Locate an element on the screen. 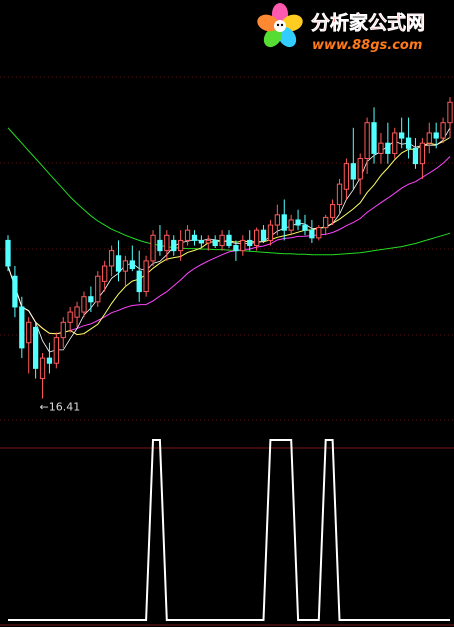  flower-logo-icon is located at coordinates (280, 25).